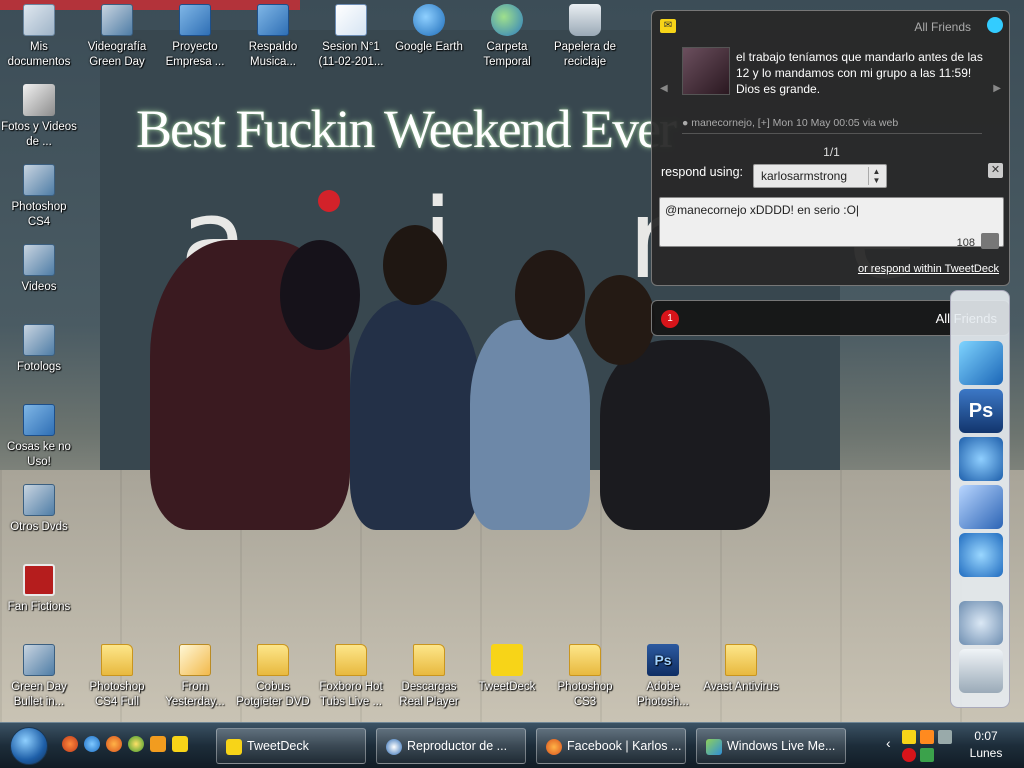 The height and width of the screenshot is (768, 1024). I want to click on desktop-icon-label: Descargas Real Player, so click(429, 694).